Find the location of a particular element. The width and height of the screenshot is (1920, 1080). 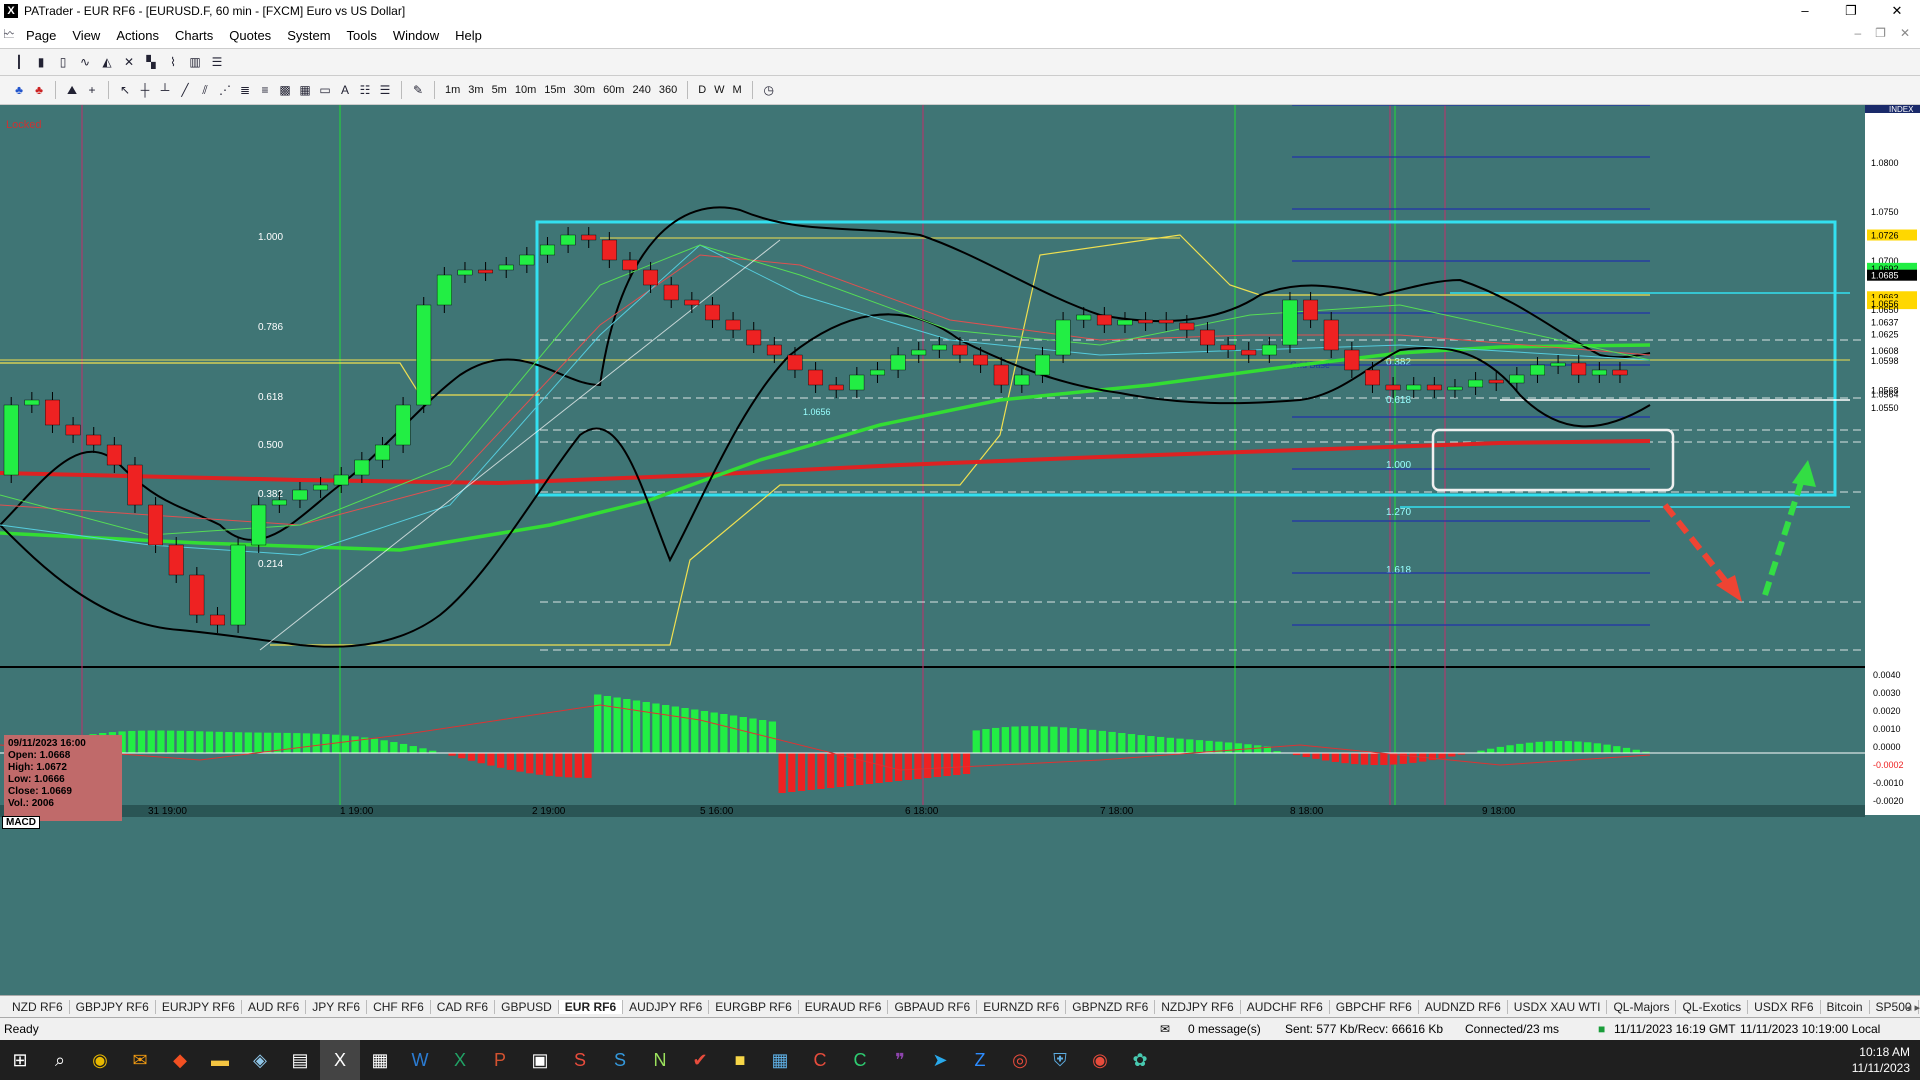

app-icon-10: ❞ is located at coordinates (900, 1060).